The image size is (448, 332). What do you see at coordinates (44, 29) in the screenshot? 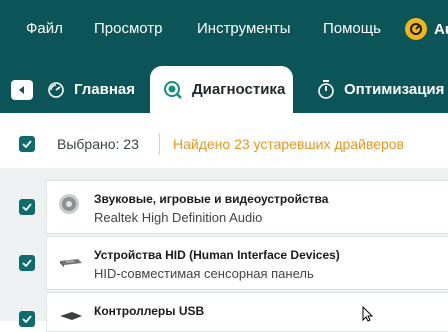
I see `menu-file: Файл` at bounding box center [44, 29].